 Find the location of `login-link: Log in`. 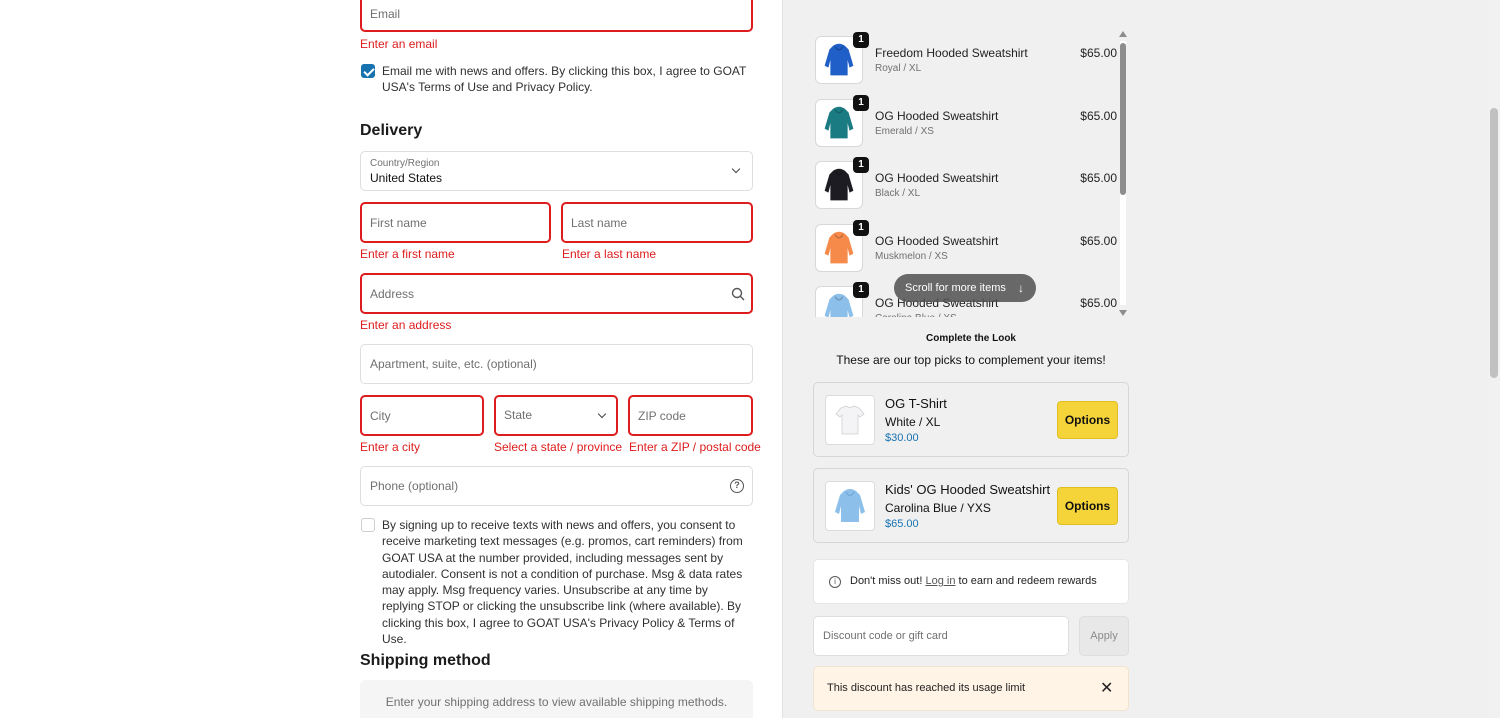

login-link: Log in is located at coordinates (940, 581).